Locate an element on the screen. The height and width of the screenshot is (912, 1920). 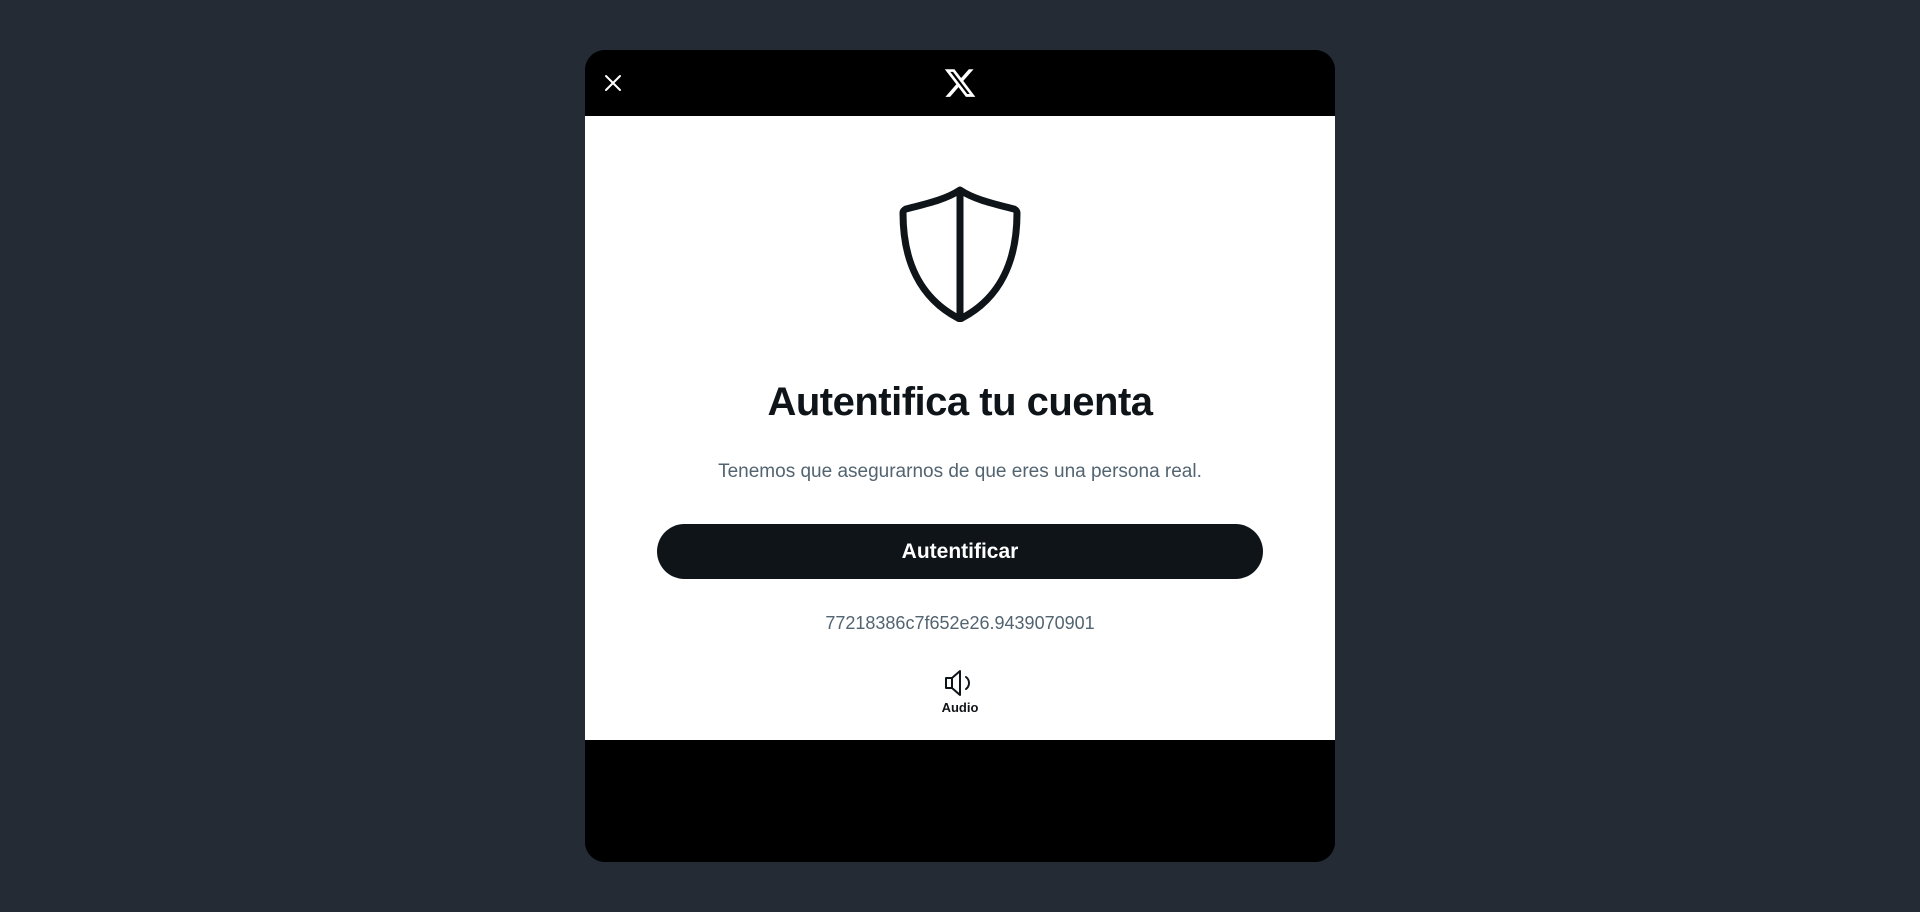
close-icon is located at coordinates (613, 83).